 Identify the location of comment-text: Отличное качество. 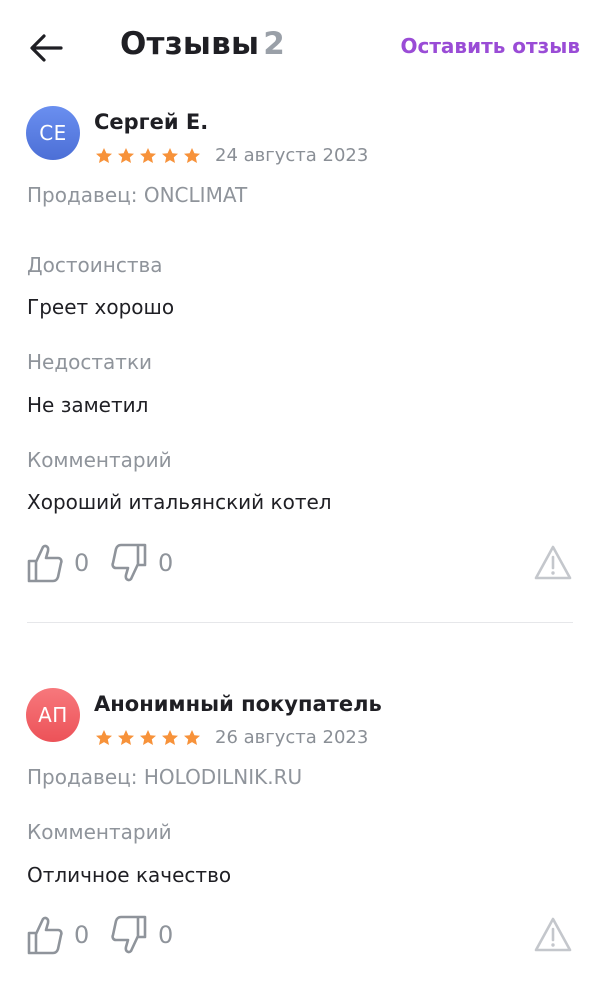
(129, 875).